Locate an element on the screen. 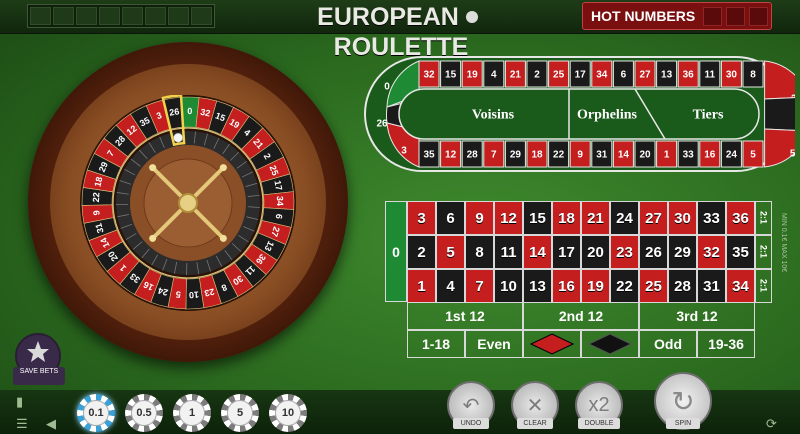 This screenshot has width=800, height=434. number-label: 5 is located at coordinates (450, 252).